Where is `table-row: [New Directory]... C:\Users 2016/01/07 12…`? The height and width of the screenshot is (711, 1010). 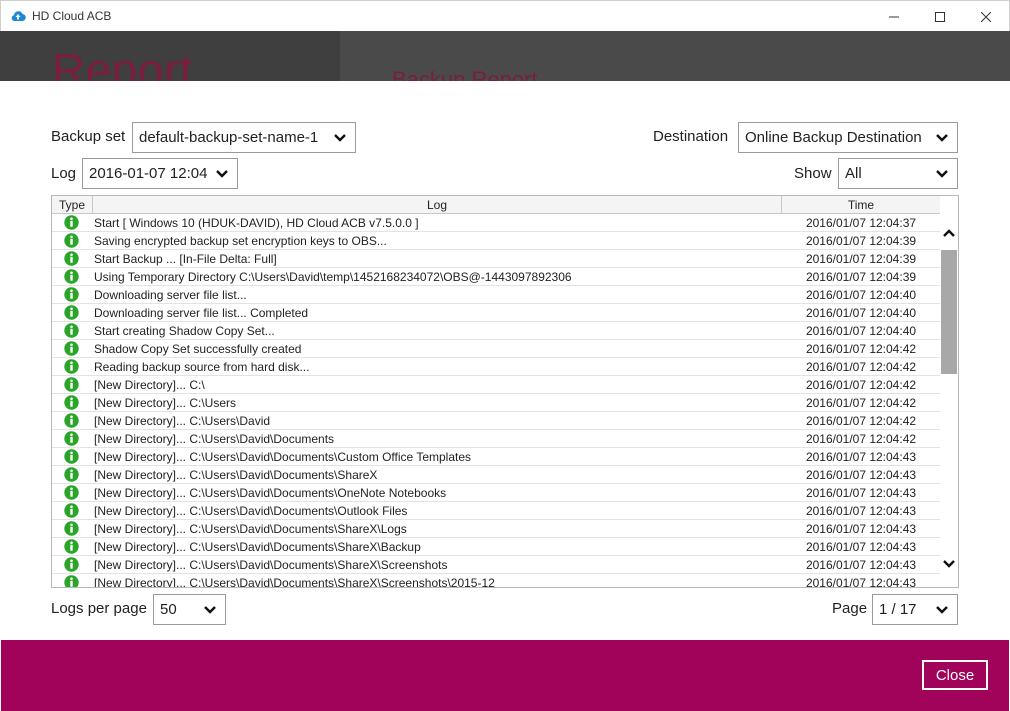 table-row: [New Directory]... C:\Users 2016/01/07 12… is located at coordinates (496, 403).